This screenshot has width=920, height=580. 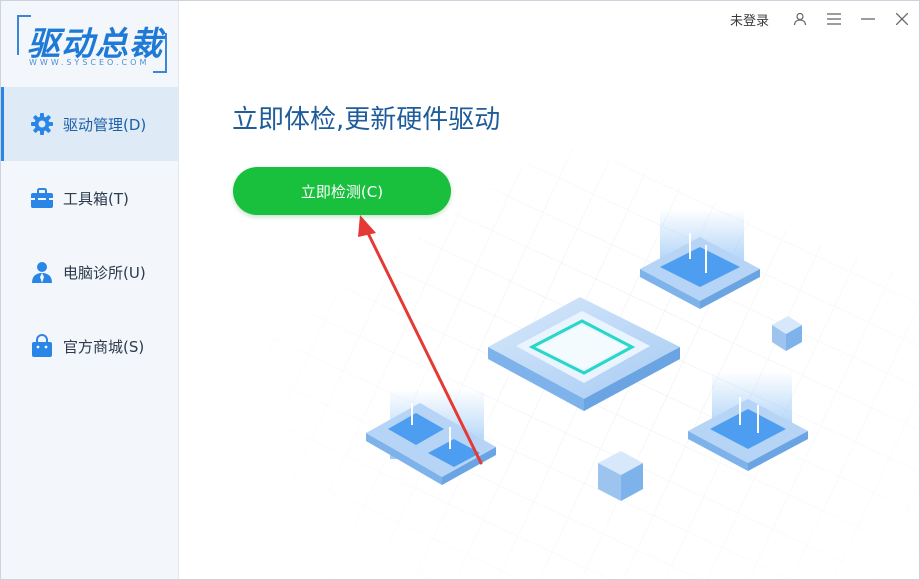 I want to click on central-chip, so click(x=584, y=354).